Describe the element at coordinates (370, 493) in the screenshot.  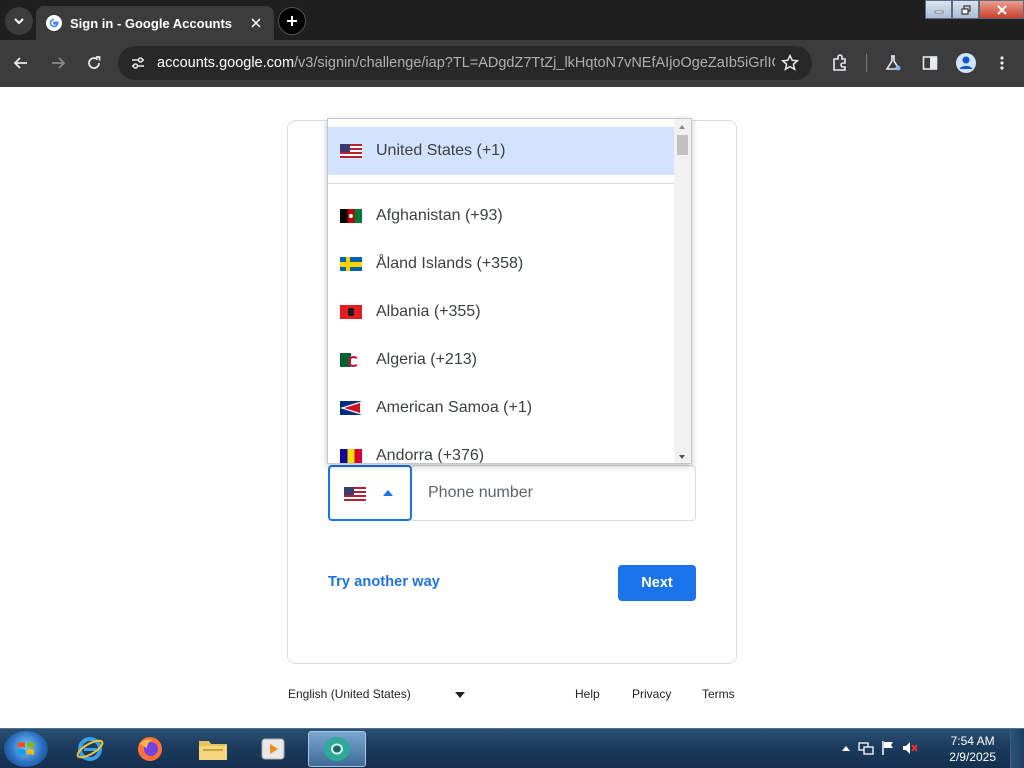
I see `country-code-select` at that location.